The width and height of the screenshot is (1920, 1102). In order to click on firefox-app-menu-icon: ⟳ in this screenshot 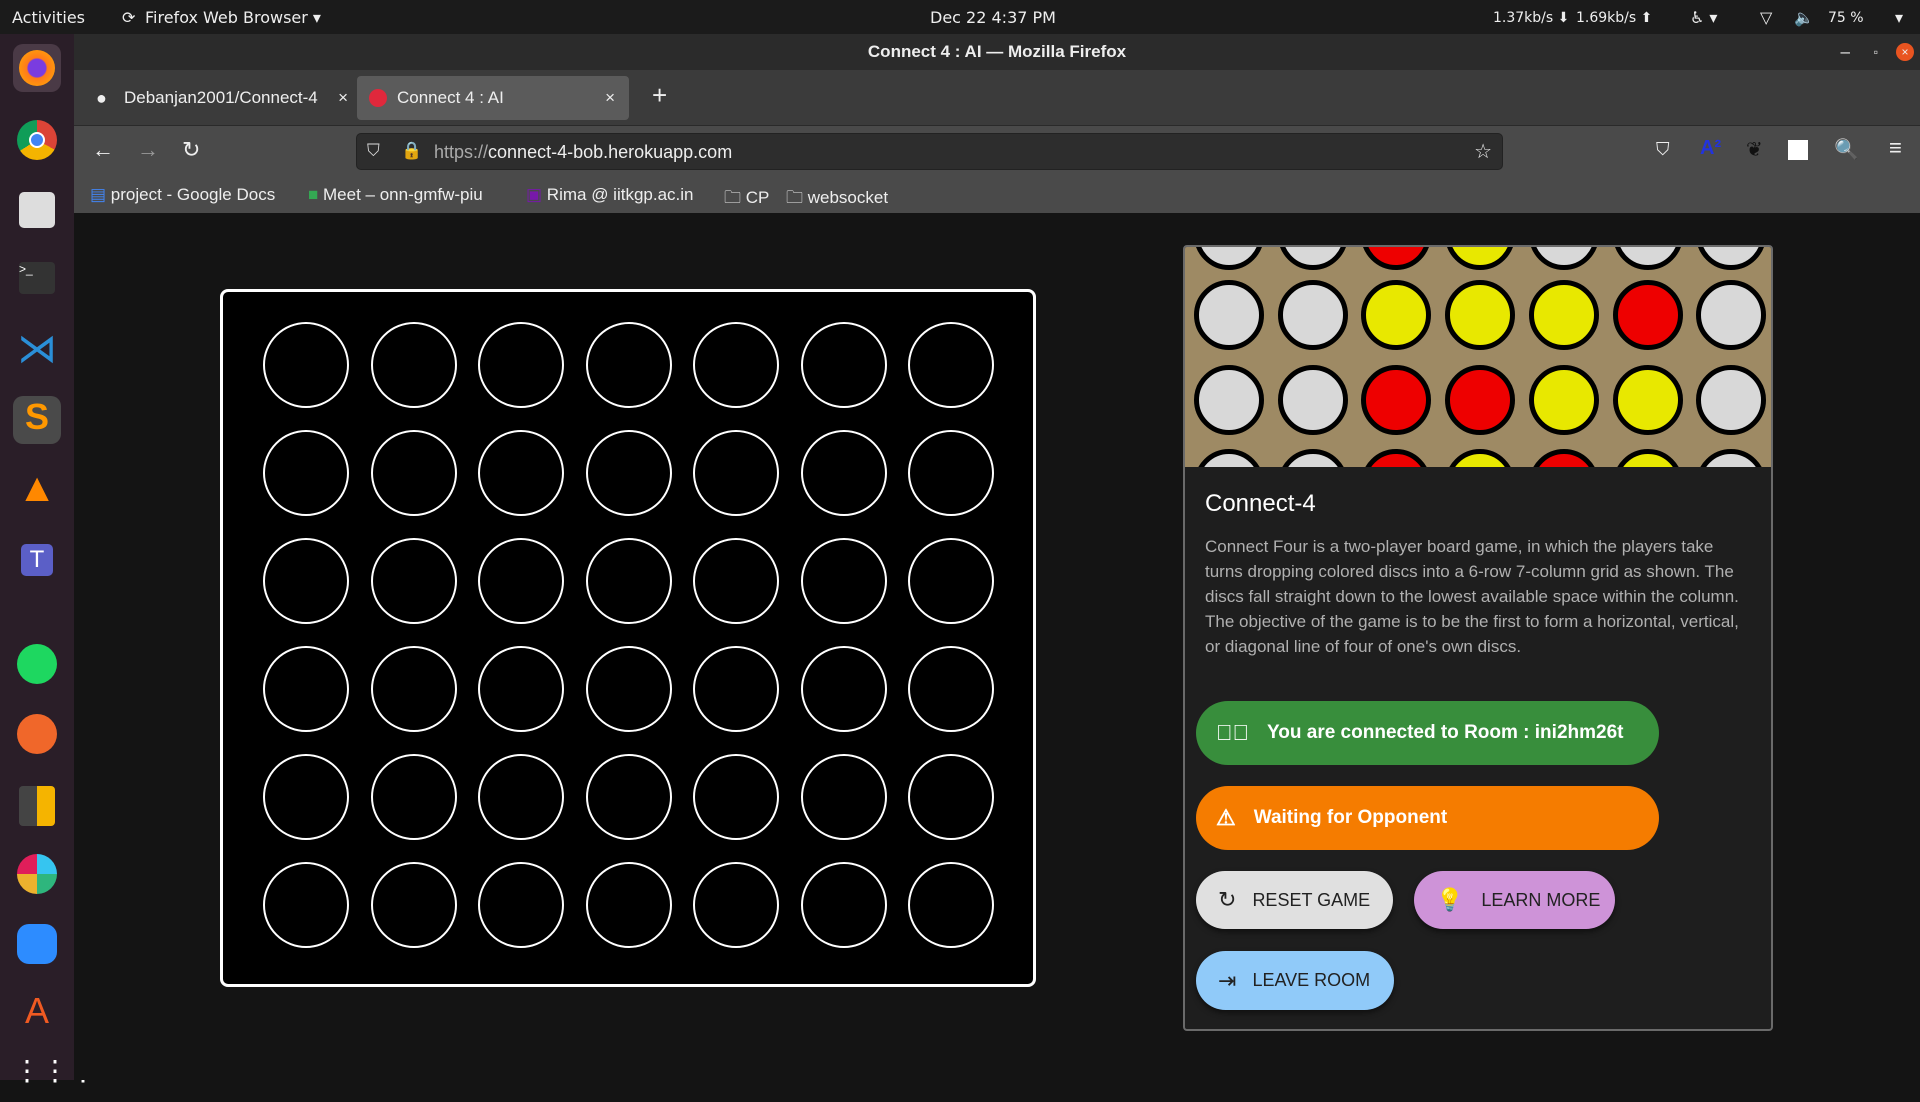, I will do `click(129, 17)`.